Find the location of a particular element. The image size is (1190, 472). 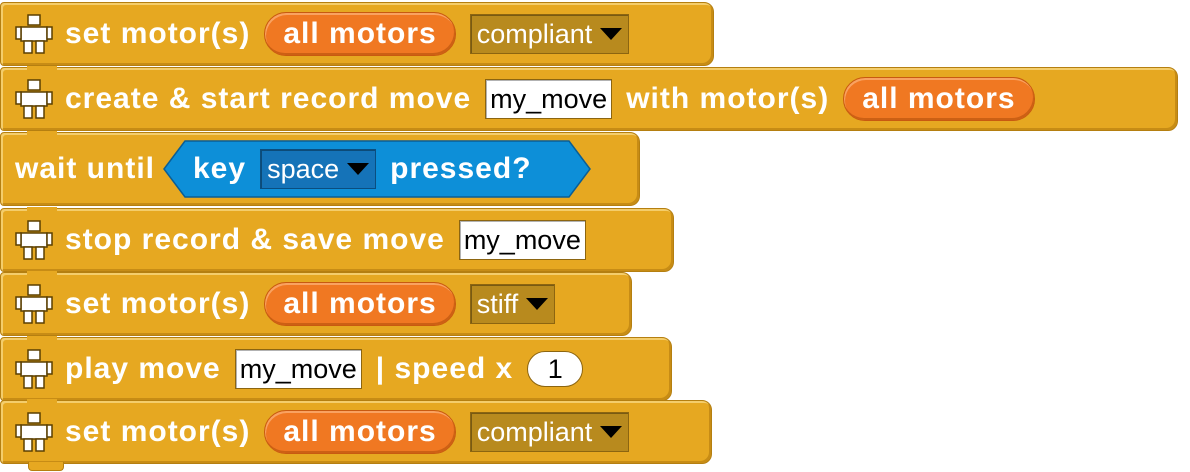

play-move-block: play move my_move | speed x 1 is located at coordinates (336, 368).